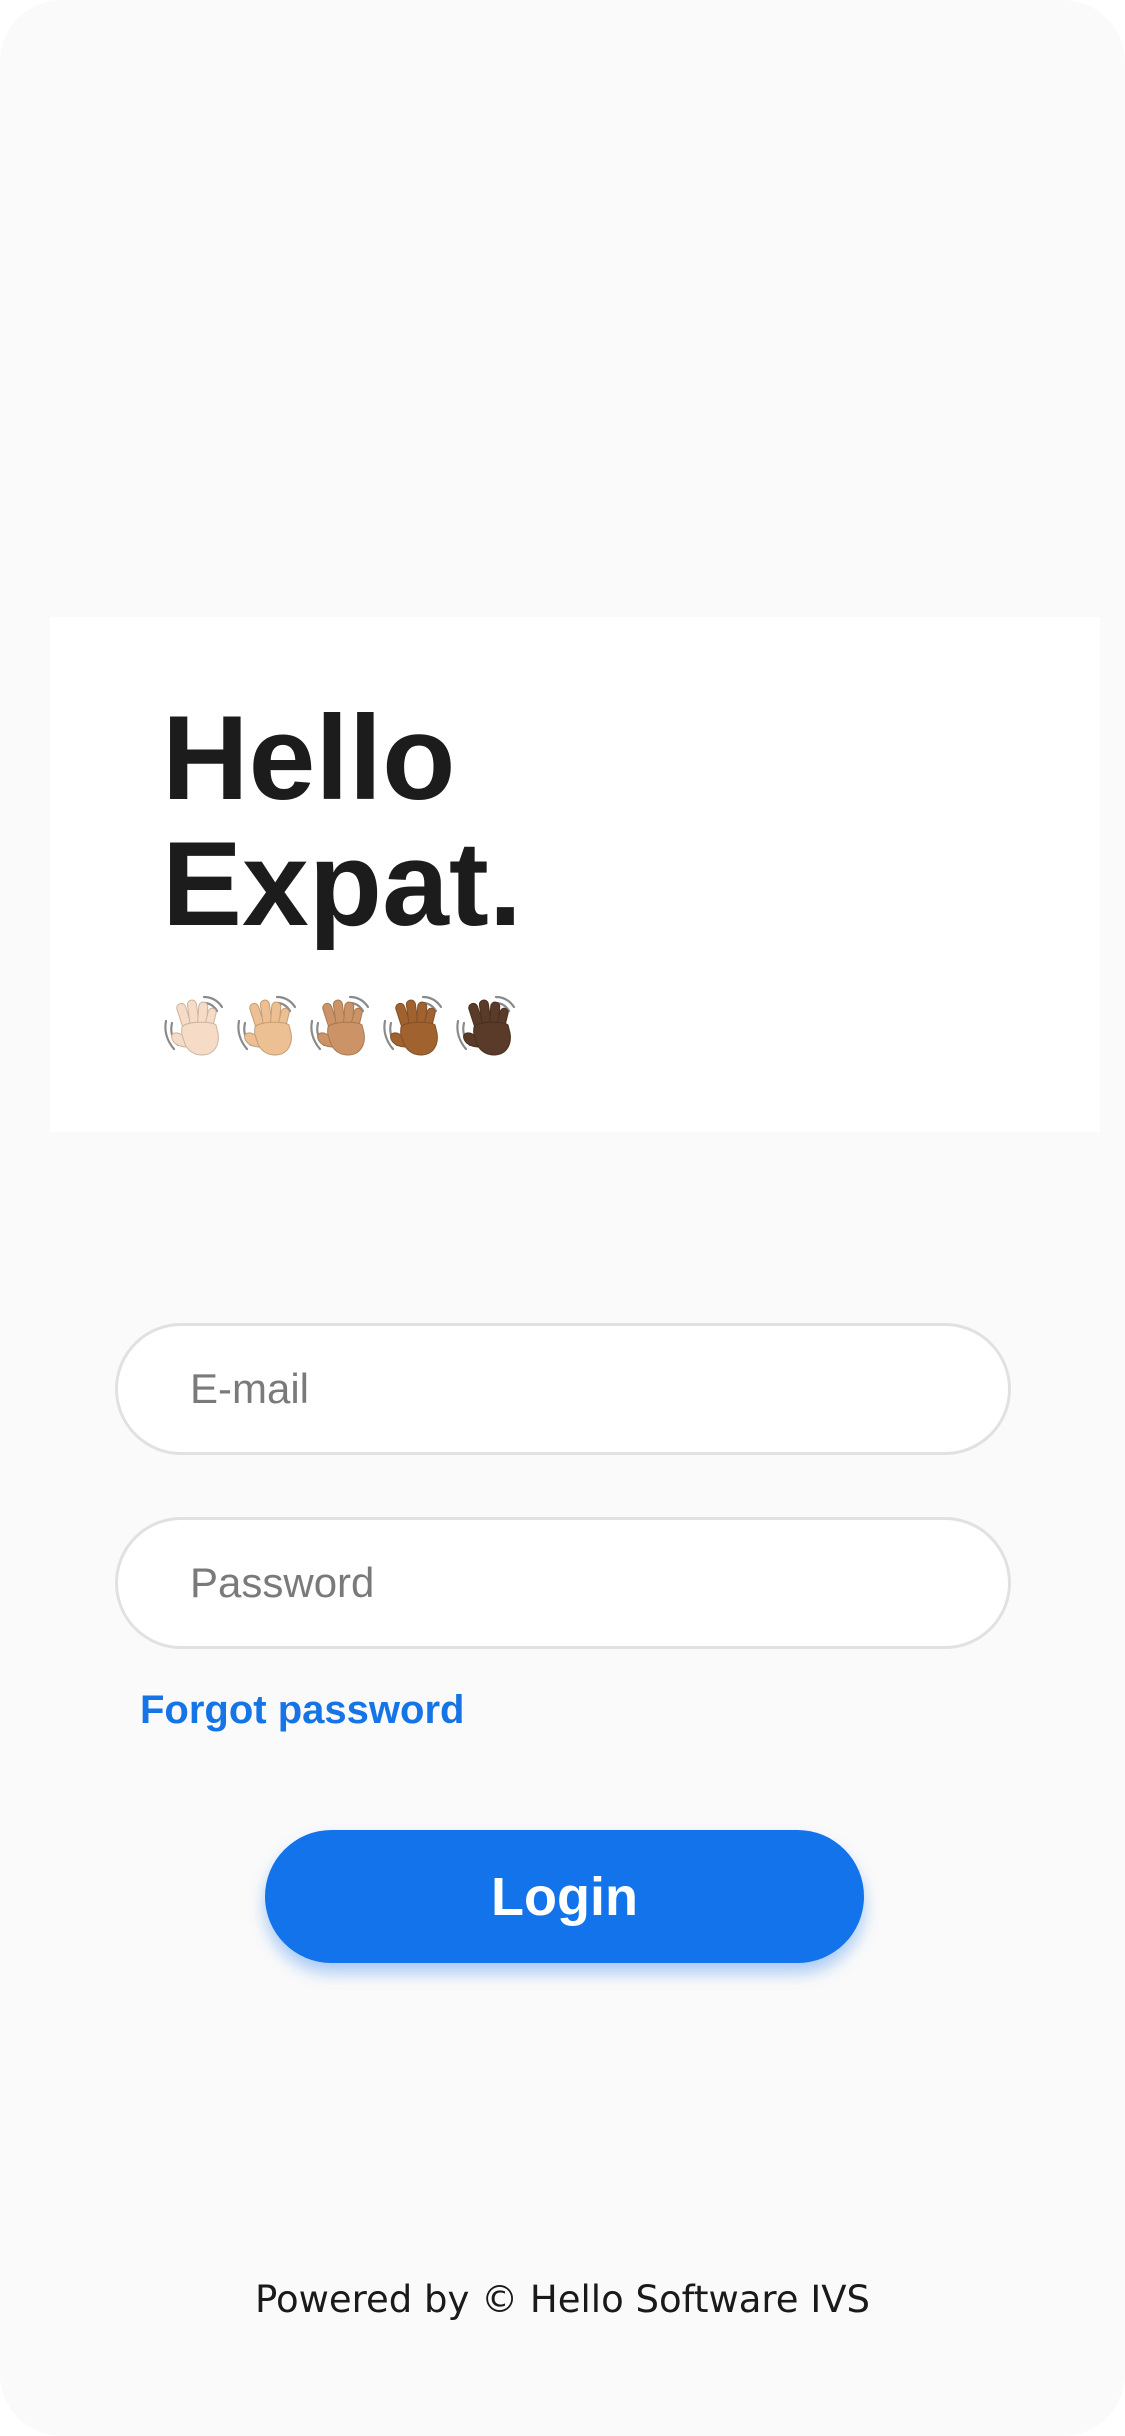  What do you see at coordinates (580, 1583) in the screenshot?
I see `password-input` at bounding box center [580, 1583].